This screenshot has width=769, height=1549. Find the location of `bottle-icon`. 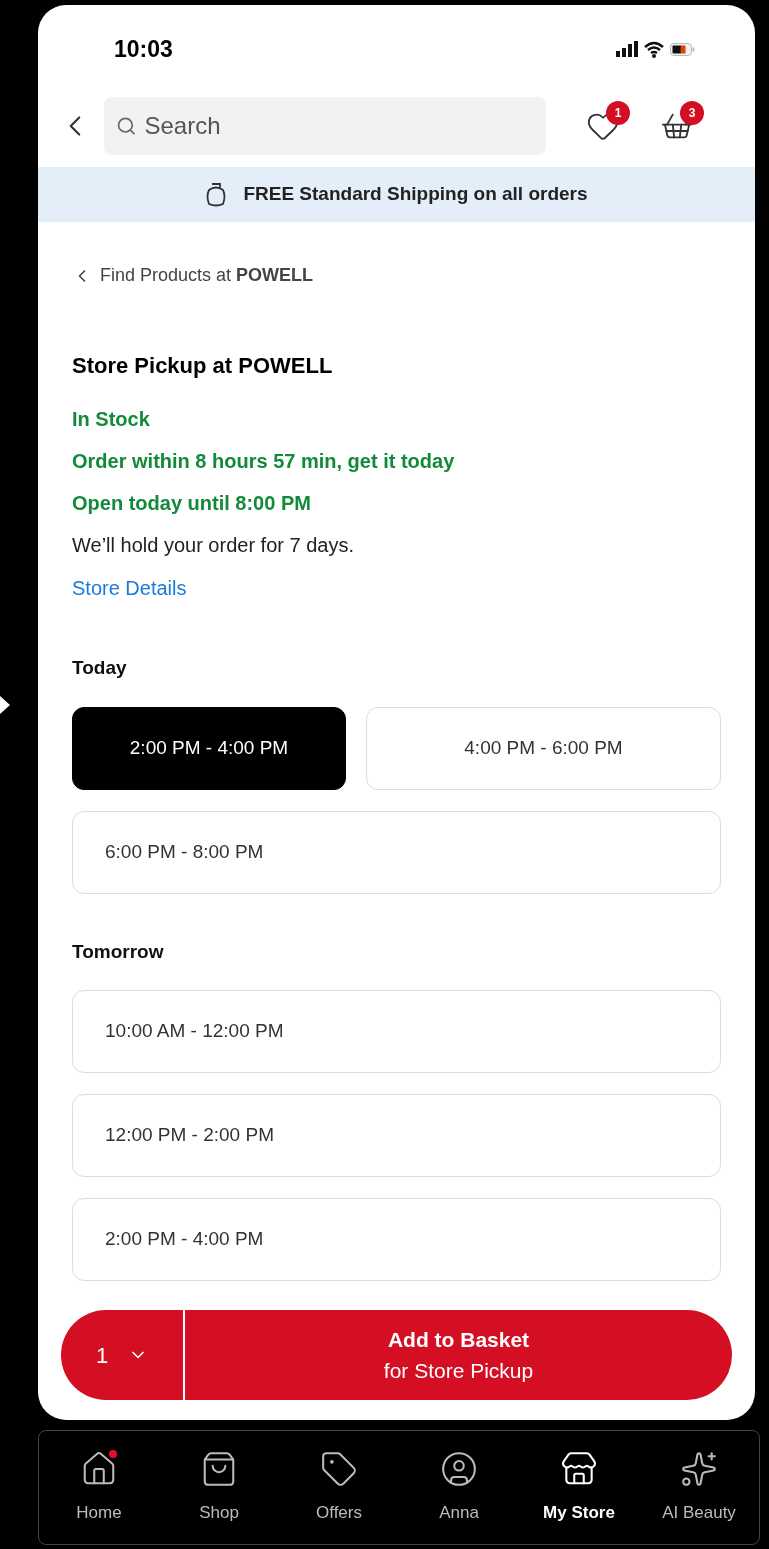

bottle-icon is located at coordinates (216, 194).